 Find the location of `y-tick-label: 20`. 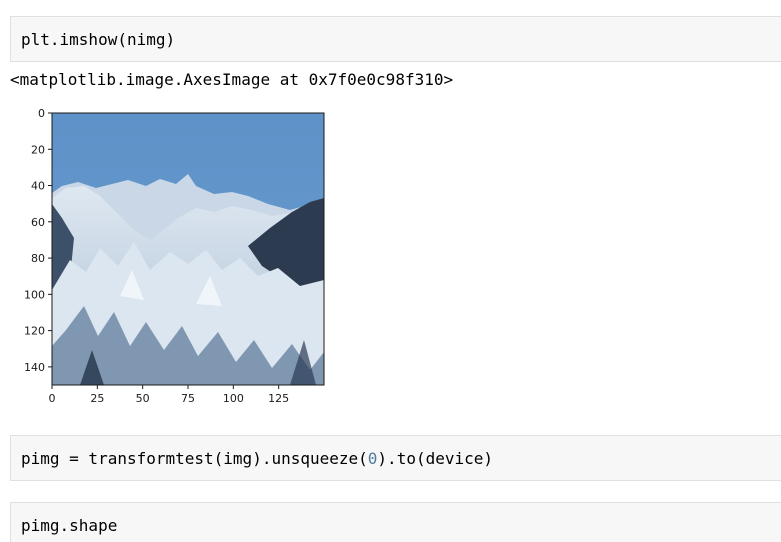

y-tick-label: 20 is located at coordinates (38, 149).